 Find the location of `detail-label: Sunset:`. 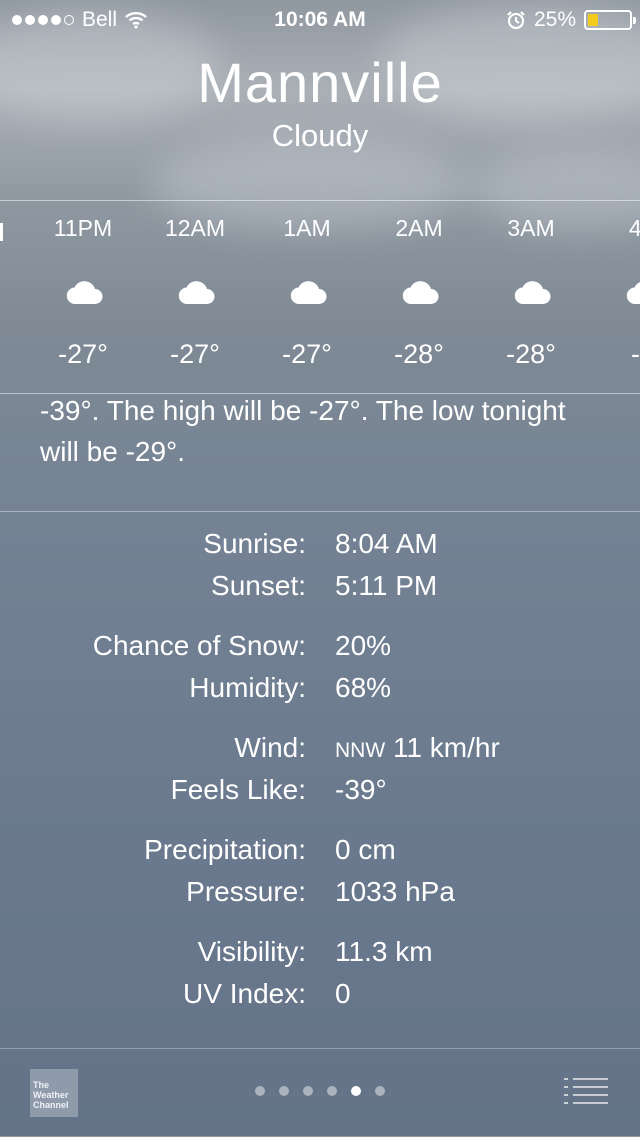

detail-label: Sunset: is located at coordinates (258, 585).